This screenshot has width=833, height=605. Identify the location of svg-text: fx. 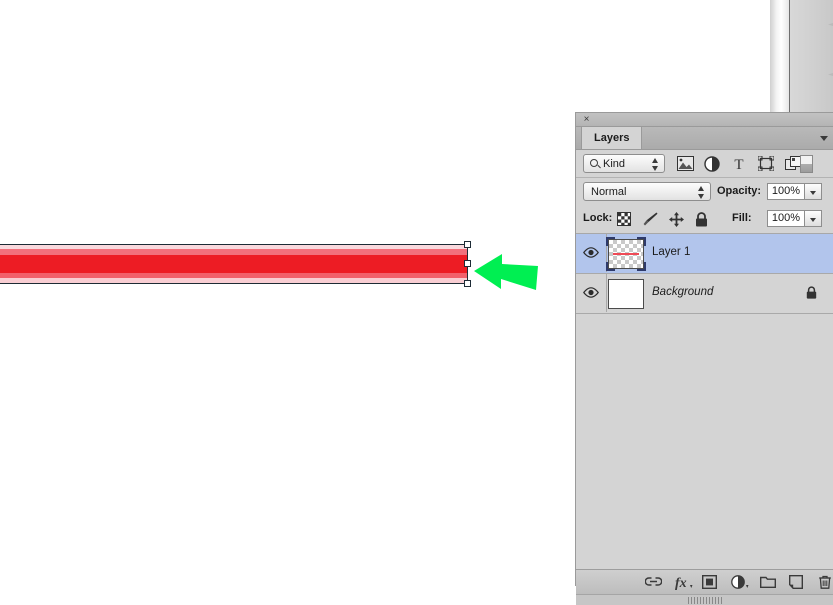
(681, 583).